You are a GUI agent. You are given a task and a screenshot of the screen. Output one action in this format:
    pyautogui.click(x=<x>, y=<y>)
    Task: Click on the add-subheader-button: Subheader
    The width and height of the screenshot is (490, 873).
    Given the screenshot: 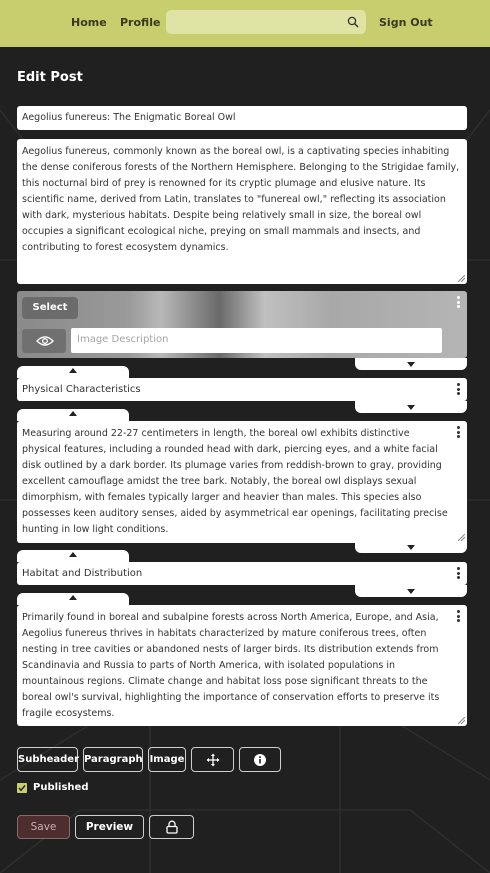 What is the action you would take?
    pyautogui.click(x=48, y=759)
    